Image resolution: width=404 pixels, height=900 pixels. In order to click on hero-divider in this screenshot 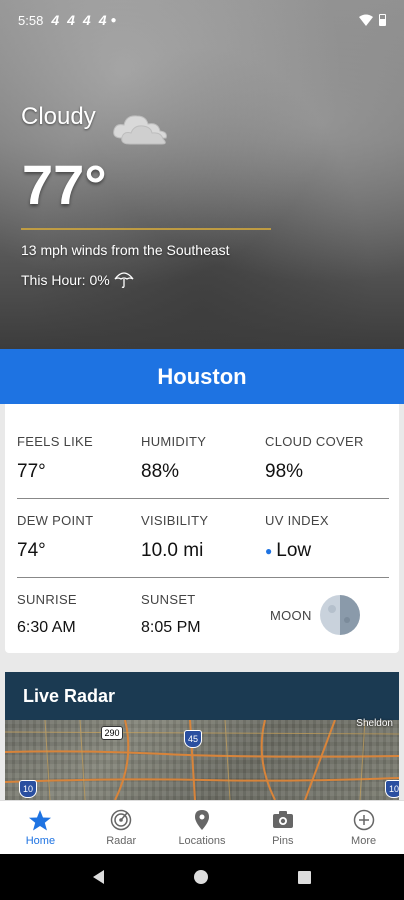, I will do `click(146, 229)`.